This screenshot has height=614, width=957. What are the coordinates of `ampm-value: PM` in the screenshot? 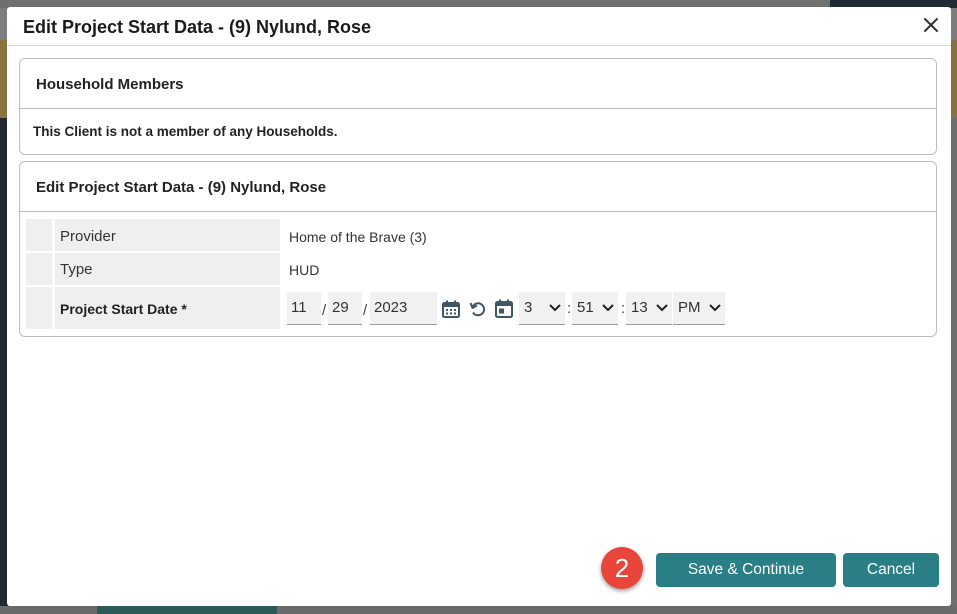 It's located at (689, 307).